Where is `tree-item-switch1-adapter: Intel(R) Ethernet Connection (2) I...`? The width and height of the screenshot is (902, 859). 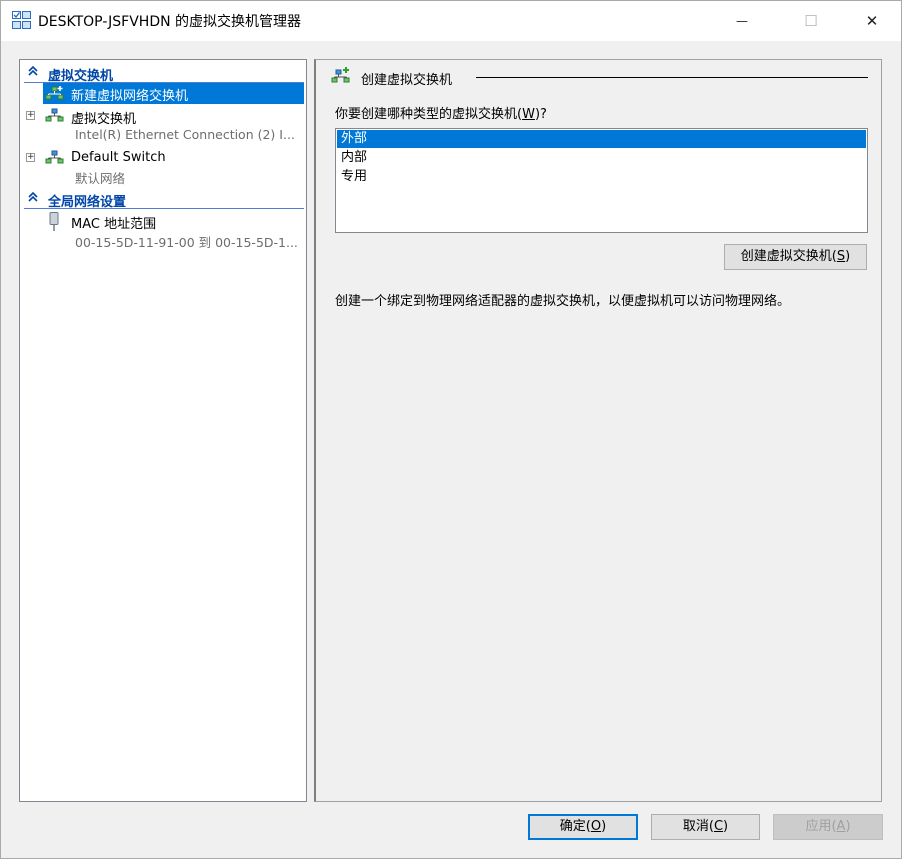 tree-item-switch1-adapter: Intel(R) Ethernet Connection (2) I... is located at coordinates (185, 134).